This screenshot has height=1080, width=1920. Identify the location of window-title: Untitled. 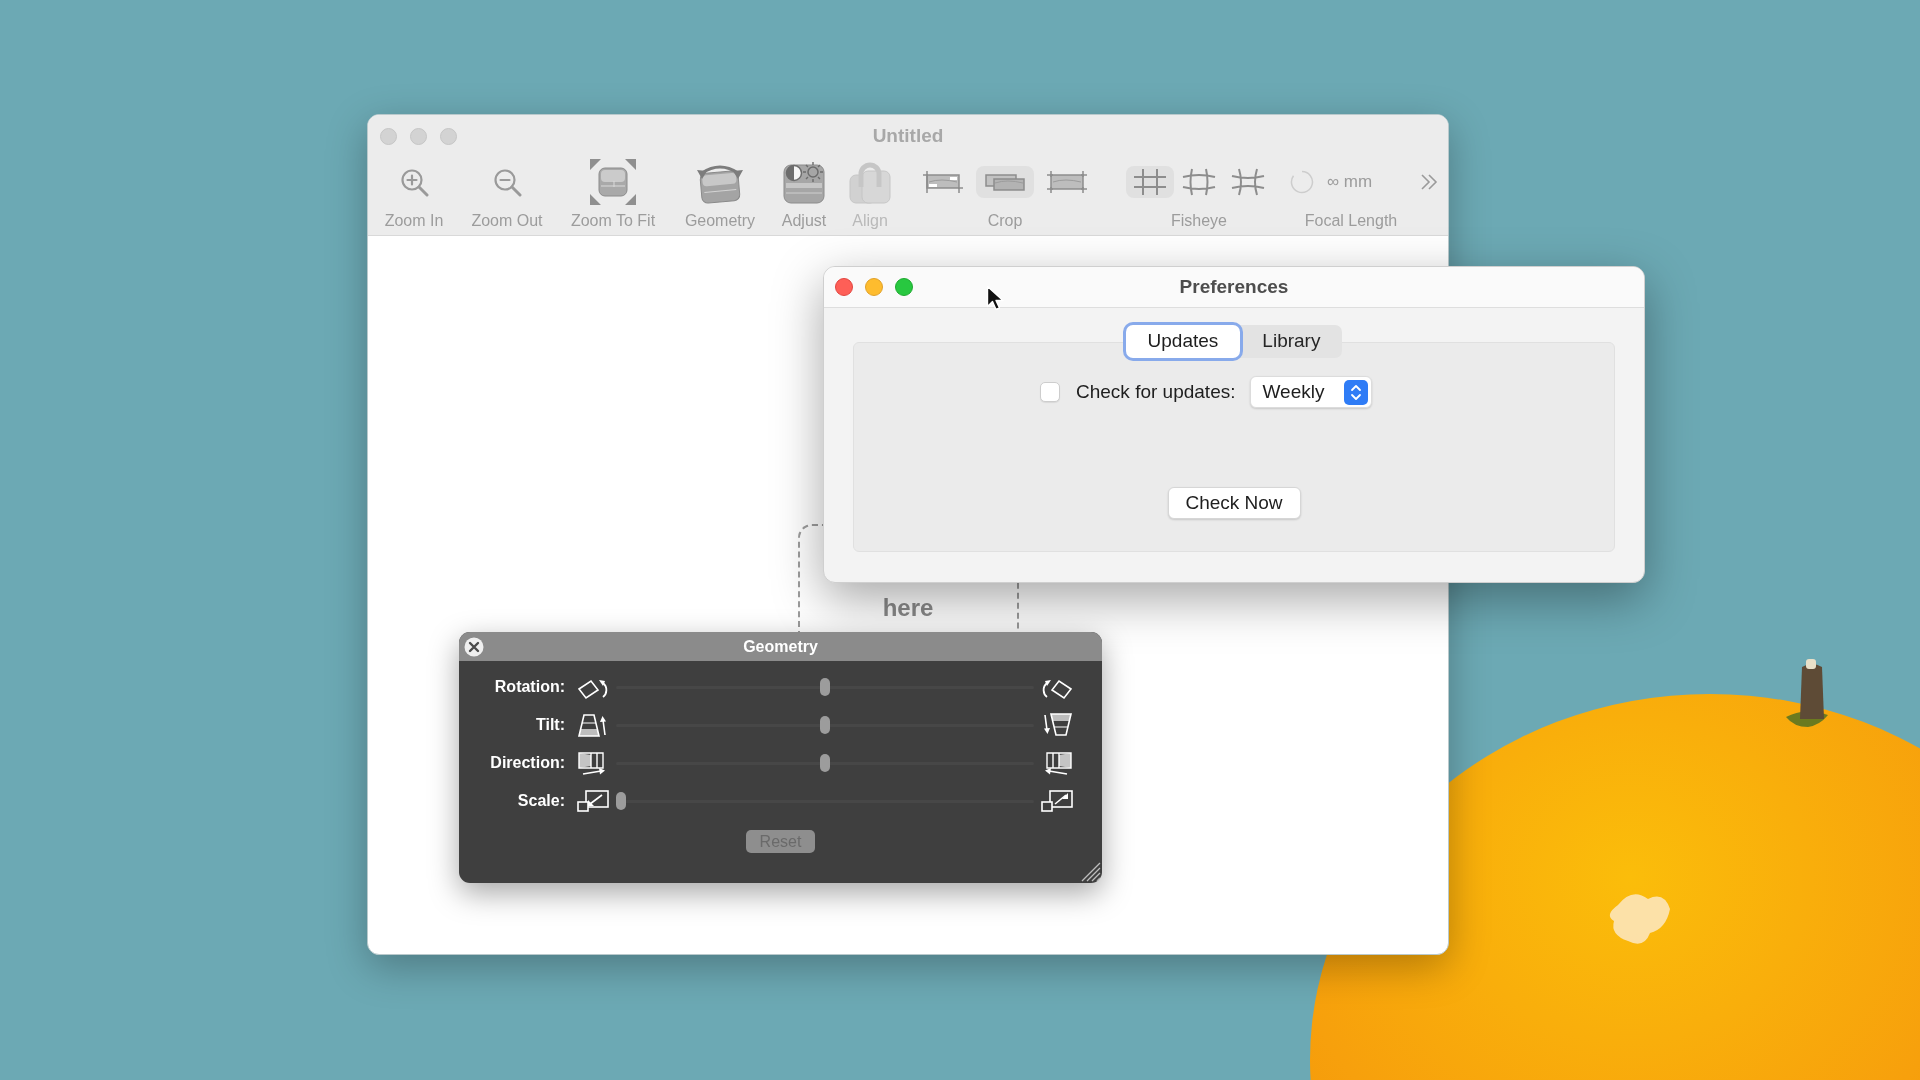
(908, 135).